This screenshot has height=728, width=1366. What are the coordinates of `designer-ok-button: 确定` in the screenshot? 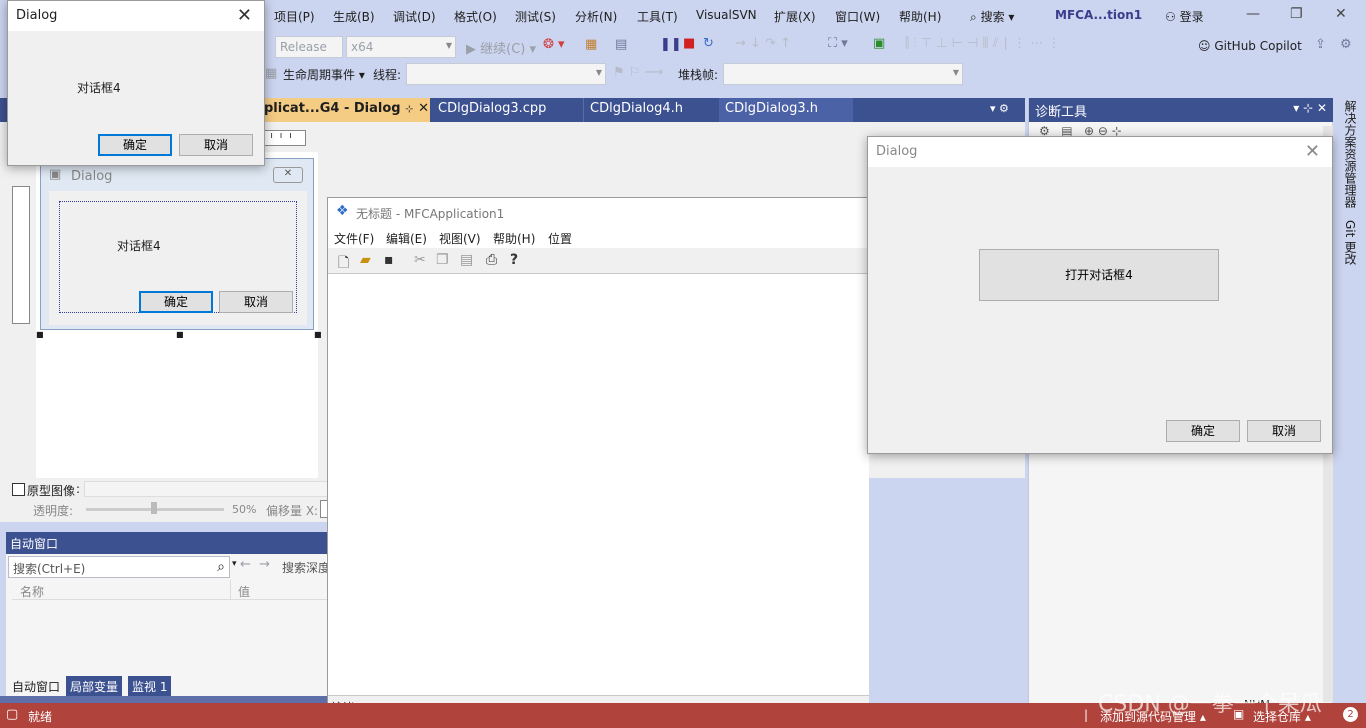 It's located at (176, 302).